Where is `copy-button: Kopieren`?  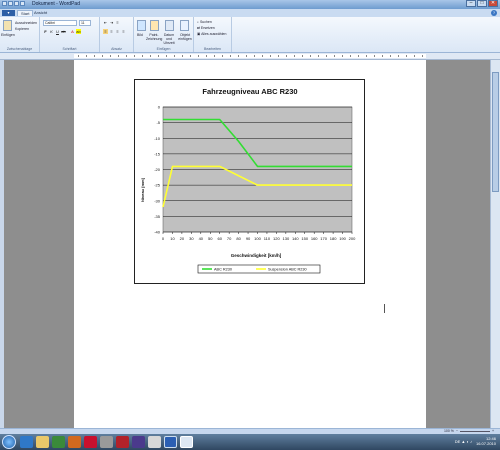
copy-button: Kopieren is located at coordinates (22, 29).